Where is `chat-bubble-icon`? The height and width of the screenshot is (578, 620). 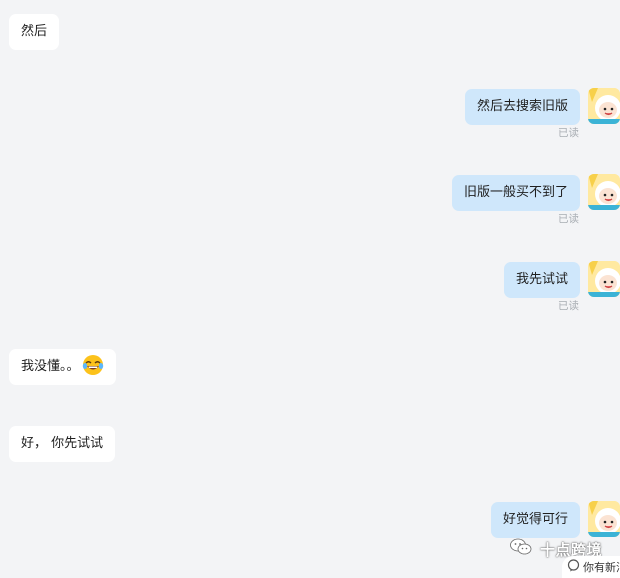 chat-bubble-icon is located at coordinates (575, 567).